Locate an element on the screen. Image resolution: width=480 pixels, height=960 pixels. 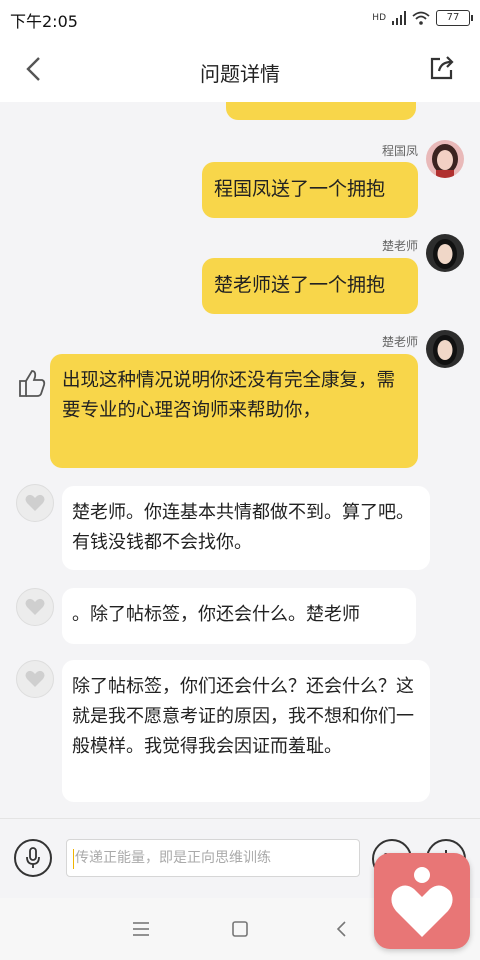
status-bar: 下午2:05 HD 77 is located at coordinates (240, 18).